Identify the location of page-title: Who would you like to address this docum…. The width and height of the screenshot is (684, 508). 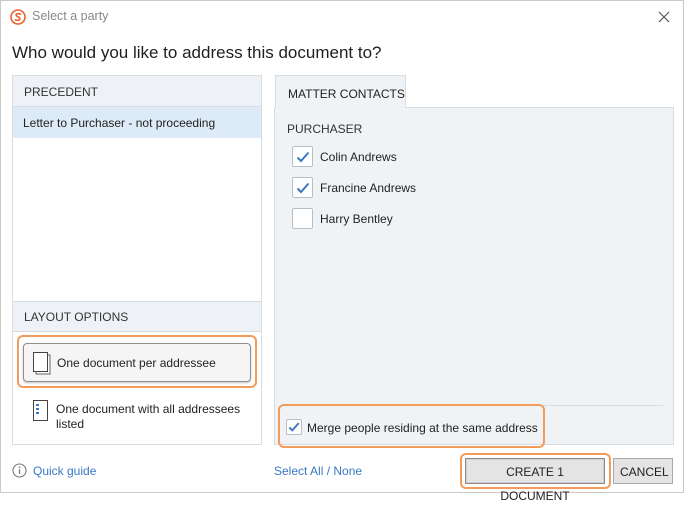
(197, 52).